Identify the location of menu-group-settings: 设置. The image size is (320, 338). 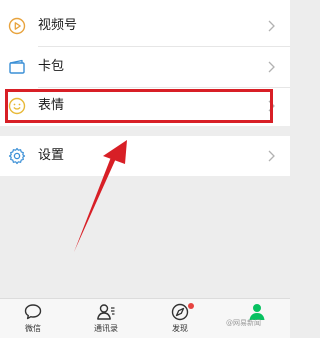
(145, 156).